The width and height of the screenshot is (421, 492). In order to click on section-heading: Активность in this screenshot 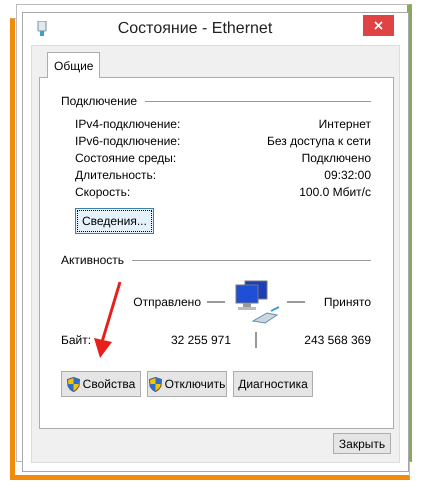, I will do `click(92, 260)`.